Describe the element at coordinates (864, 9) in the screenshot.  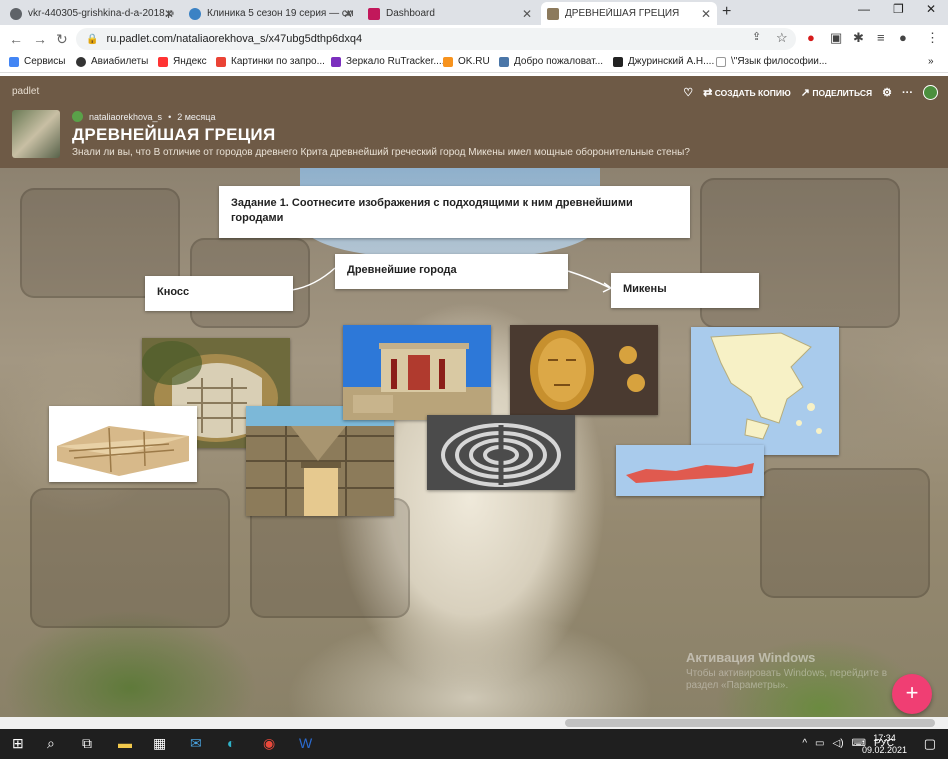
I see `minimize-icon: —` at that location.